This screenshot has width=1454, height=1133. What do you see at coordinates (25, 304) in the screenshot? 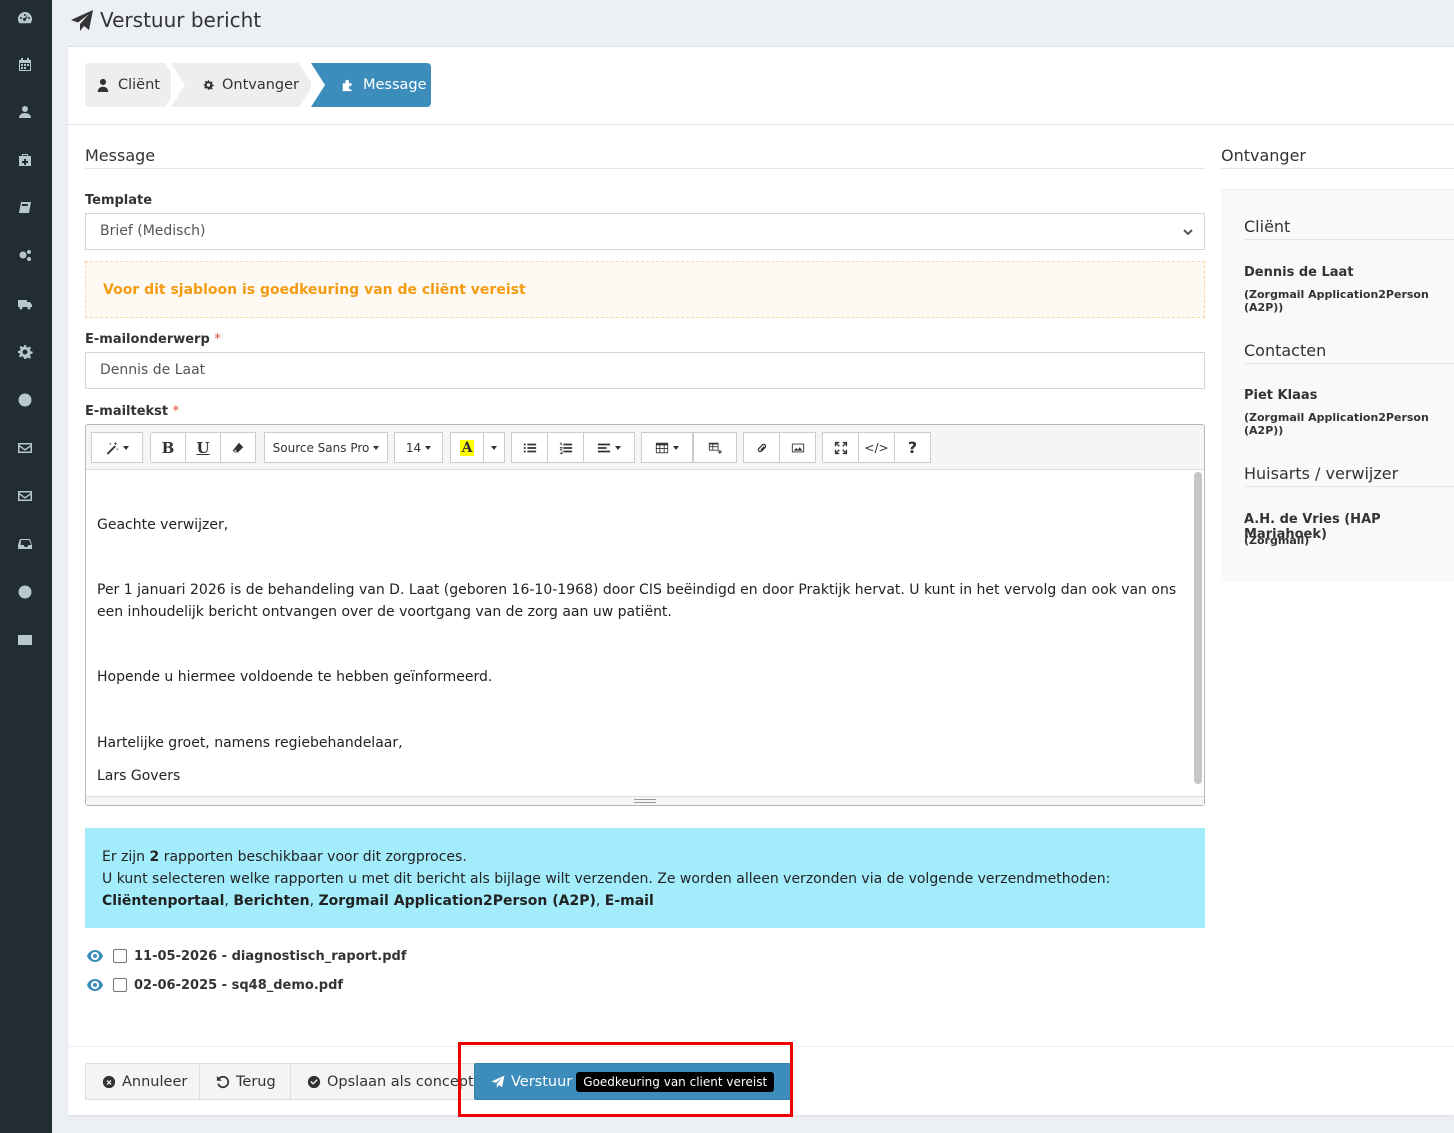
I see `truck-icon` at bounding box center [25, 304].